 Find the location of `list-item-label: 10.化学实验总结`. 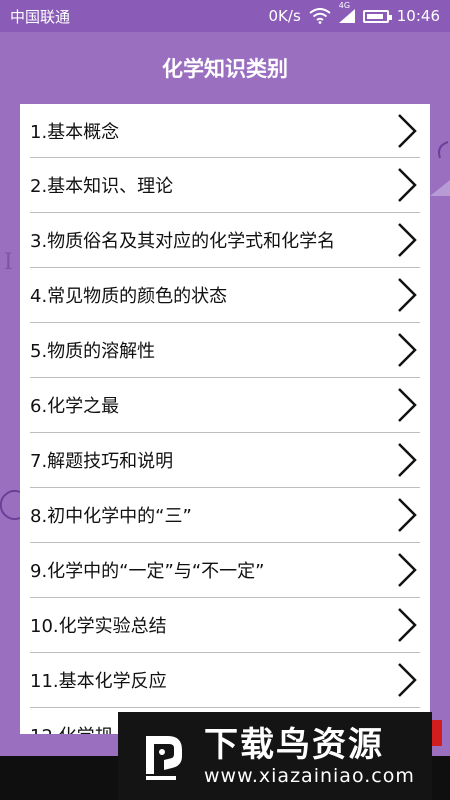

list-item-label: 10.化学实验总结 is located at coordinates (98, 626).